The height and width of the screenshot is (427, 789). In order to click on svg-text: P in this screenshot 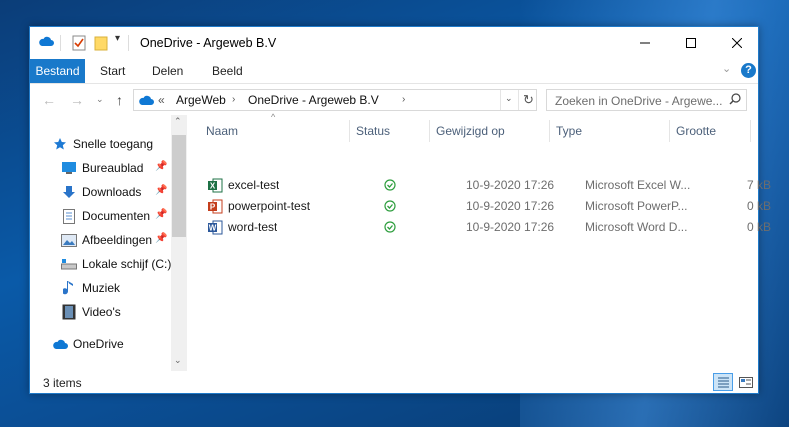, I will do `click(213, 207)`.